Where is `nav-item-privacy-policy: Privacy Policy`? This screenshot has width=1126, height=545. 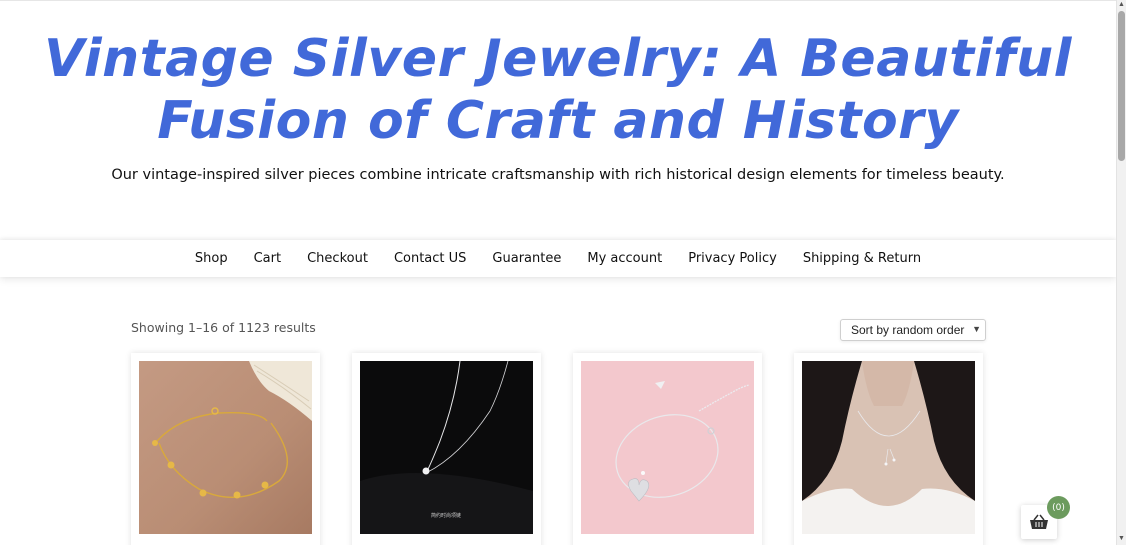 nav-item-privacy-policy: Privacy Policy is located at coordinates (732, 258).